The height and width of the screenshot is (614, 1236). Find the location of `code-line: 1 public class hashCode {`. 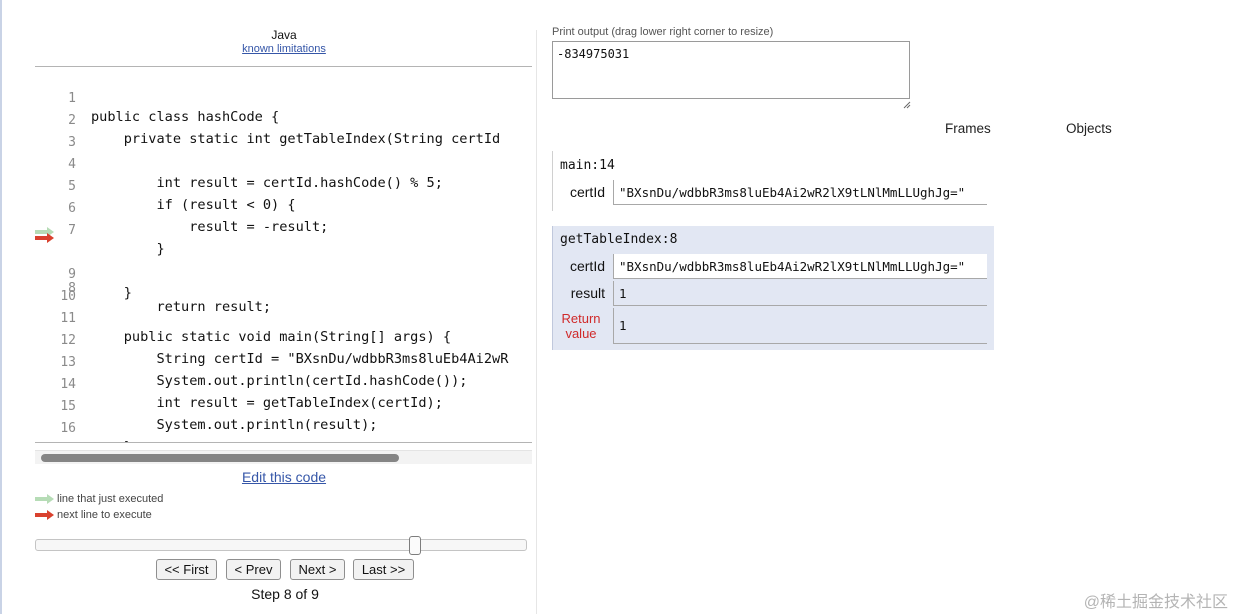

code-line: 1 public class hashCode { is located at coordinates (283, 97).